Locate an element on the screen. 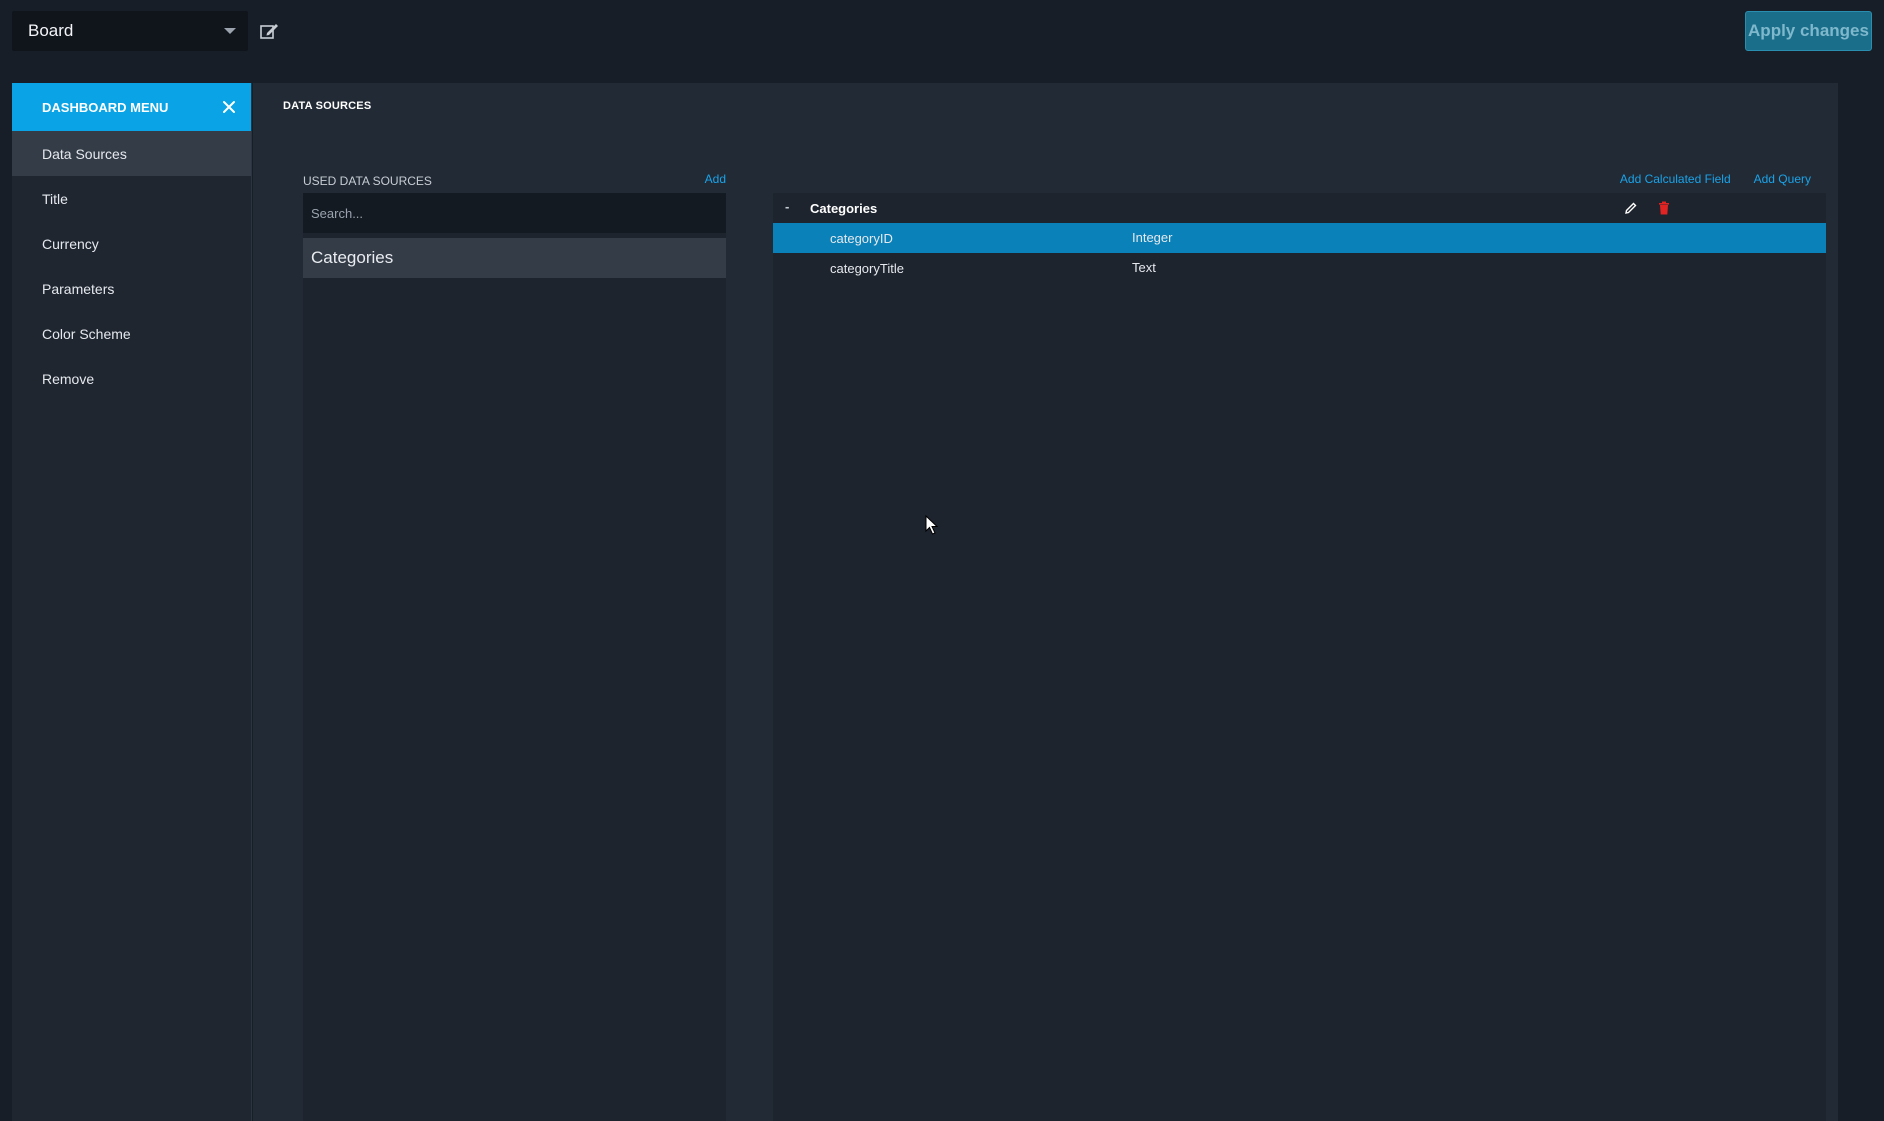 The height and width of the screenshot is (1121, 1884). group-name: Categories is located at coordinates (844, 208).